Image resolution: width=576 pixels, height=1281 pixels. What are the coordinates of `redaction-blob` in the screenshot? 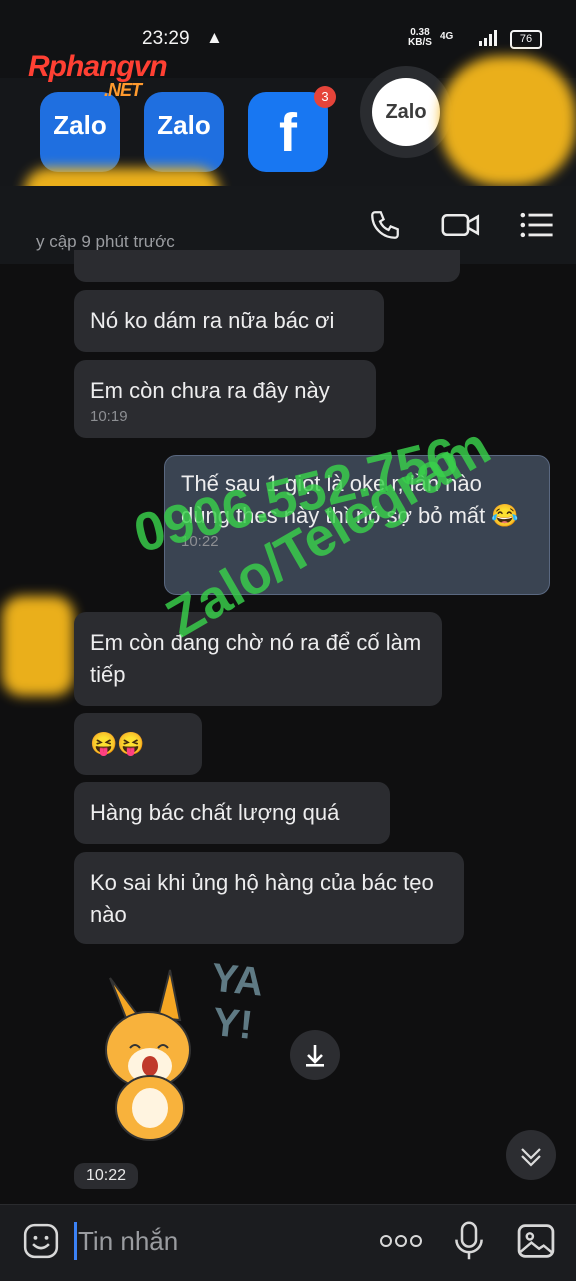 It's located at (508, 121).